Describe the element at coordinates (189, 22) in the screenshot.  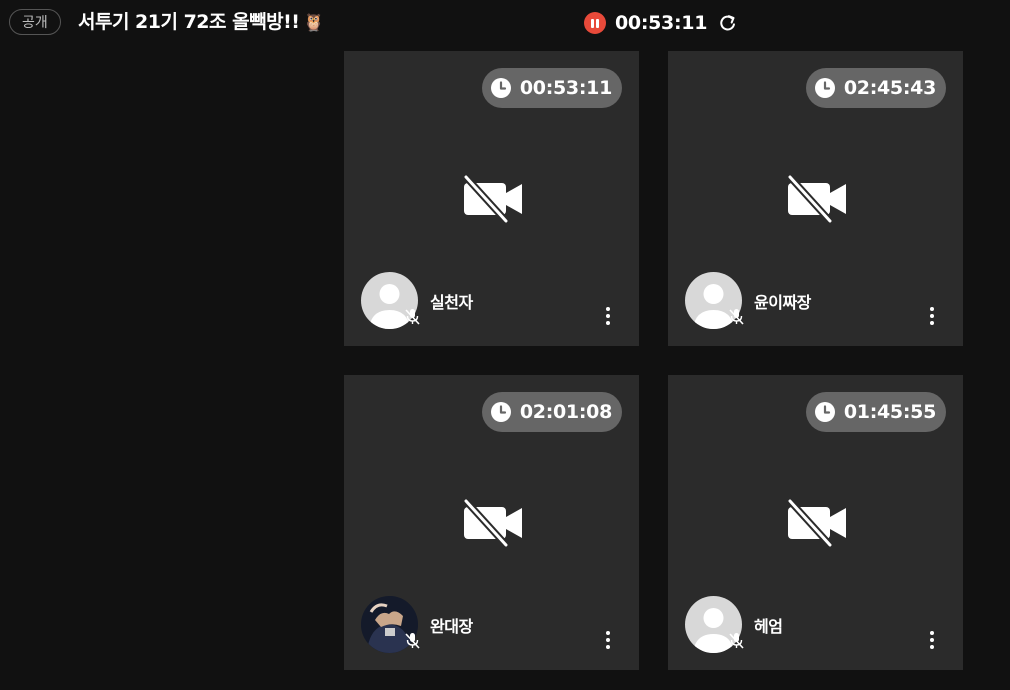
I see `room-title-text: 서투기 21기 72조 올빽방!!` at that location.